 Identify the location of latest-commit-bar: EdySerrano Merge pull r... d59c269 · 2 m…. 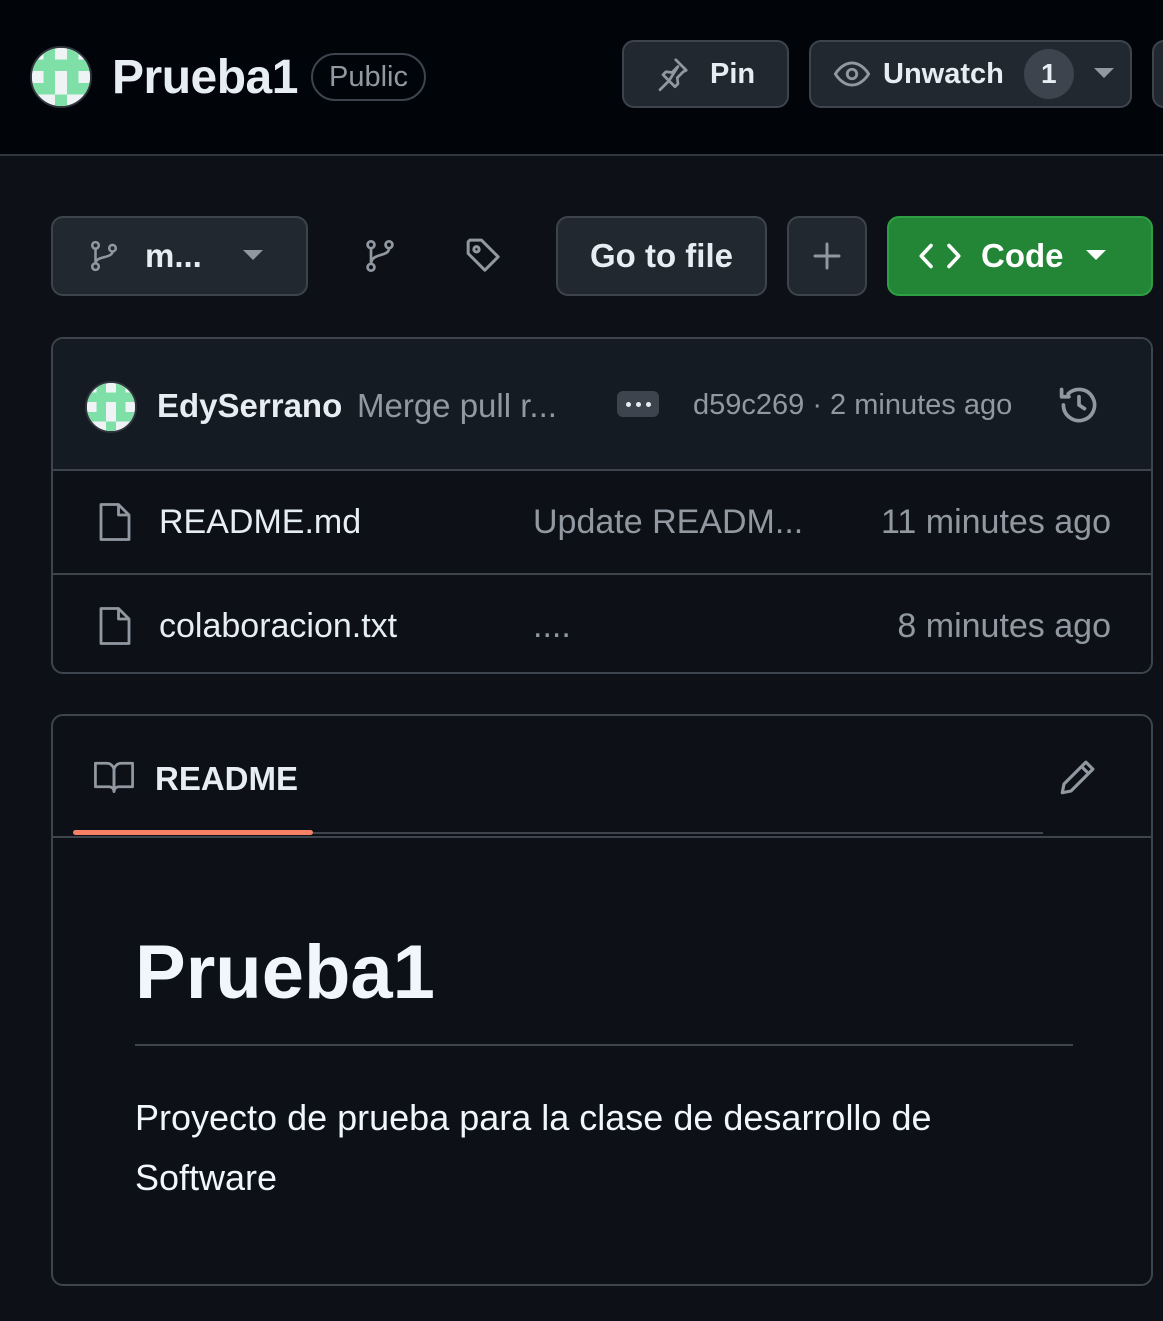
(602, 405).